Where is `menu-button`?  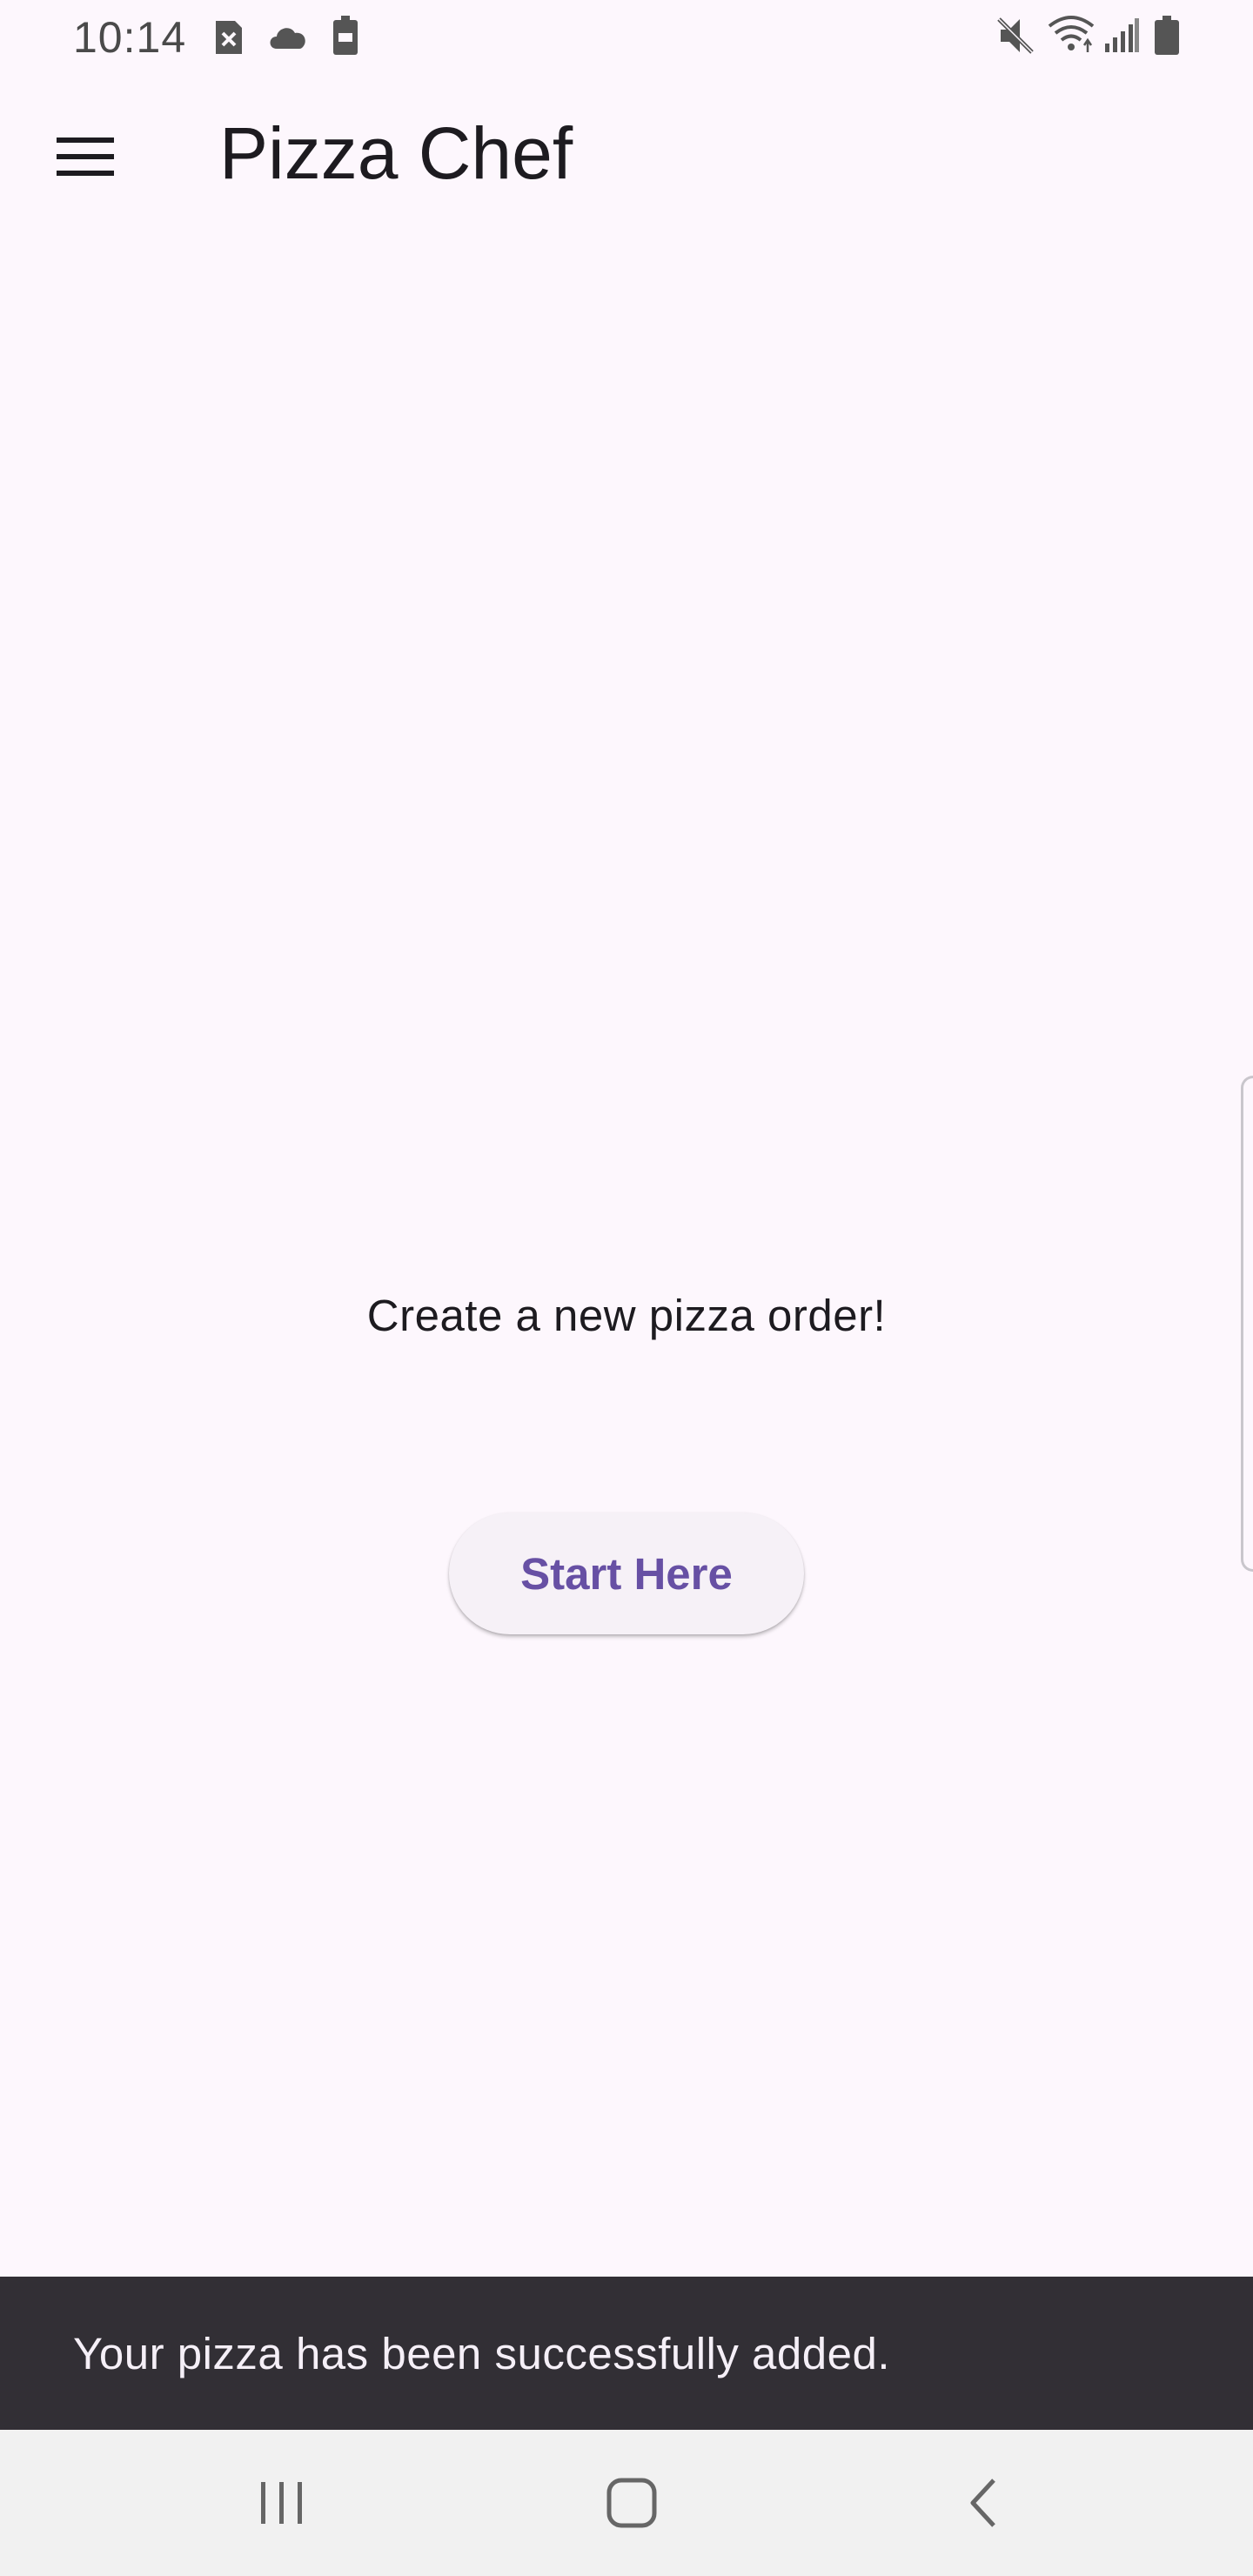
menu-button is located at coordinates (85, 157).